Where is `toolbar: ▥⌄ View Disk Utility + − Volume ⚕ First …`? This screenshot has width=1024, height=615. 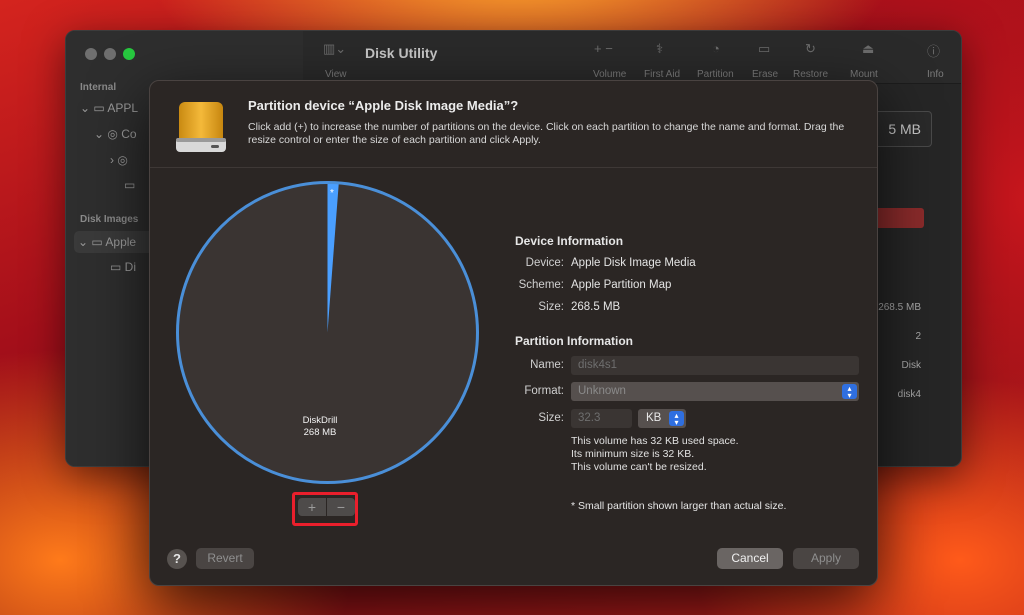 toolbar: ▥⌄ View Disk Utility + − Volume ⚕ First … is located at coordinates (632, 57).